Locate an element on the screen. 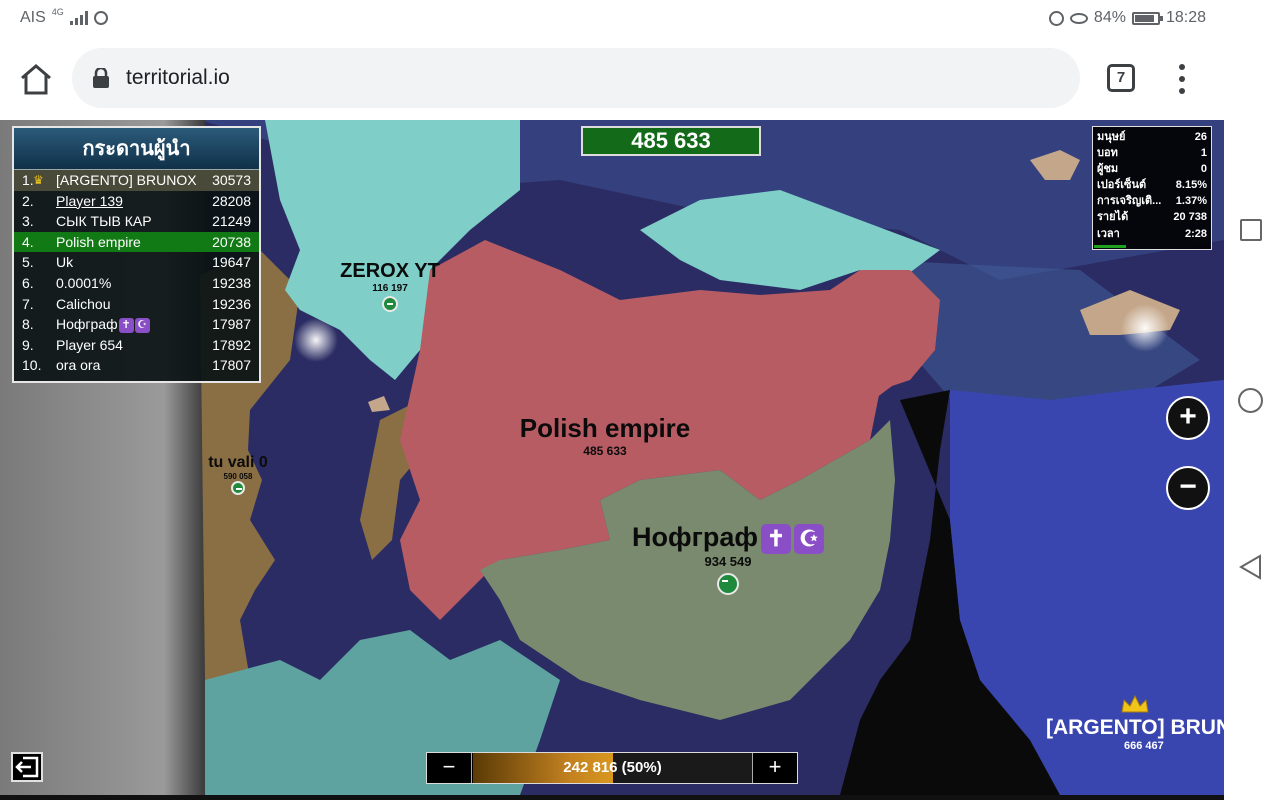 The height and width of the screenshot is (800, 1280). home-button is located at coordinates (36, 79).